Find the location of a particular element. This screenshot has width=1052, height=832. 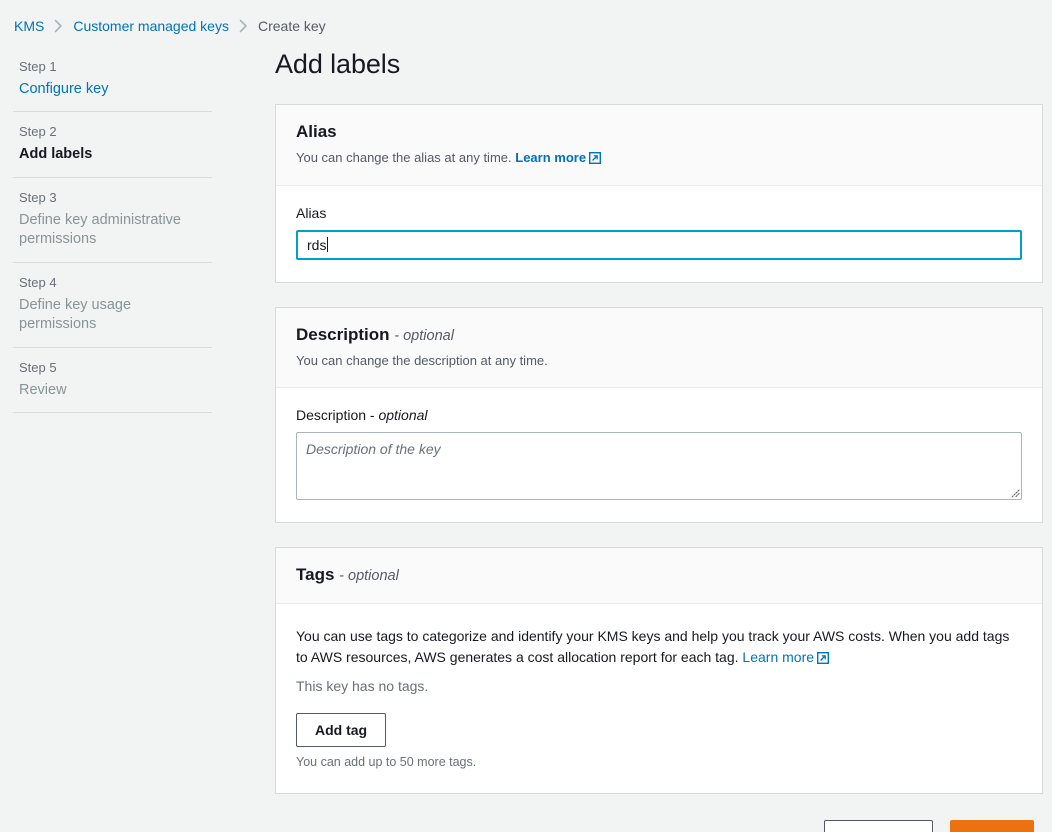

tags-learn-more-label: Learn more is located at coordinates (778, 657).